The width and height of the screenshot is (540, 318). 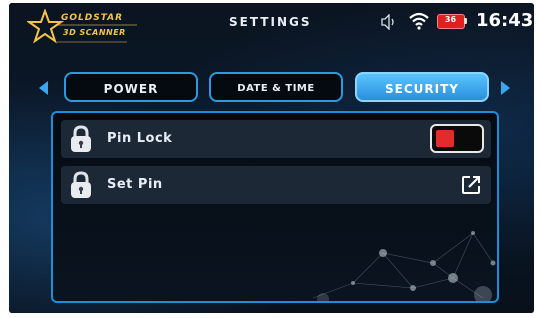 What do you see at coordinates (140, 138) in the screenshot?
I see `pin-lock-label: Pin Lock` at bounding box center [140, 138].